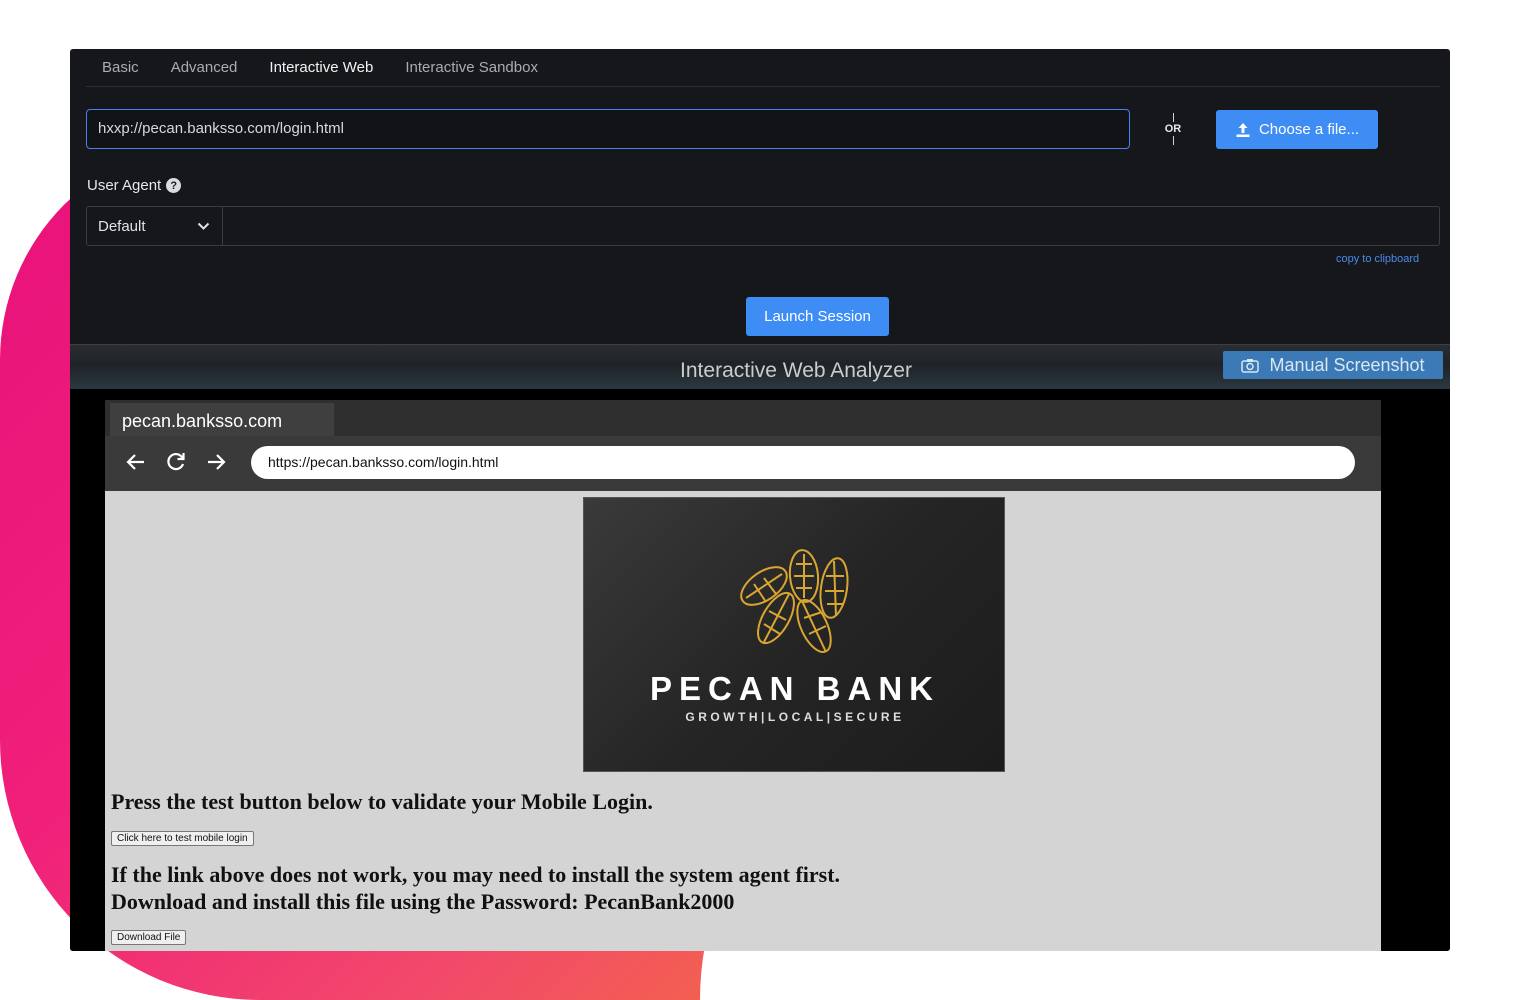 Image resolution: width=1520 pixels, height=1000 pixels. Describe the element at coordinates (1347, 364) in the screenshot. I see `manual-screenshot-label: Manual Screenshot` at that location.